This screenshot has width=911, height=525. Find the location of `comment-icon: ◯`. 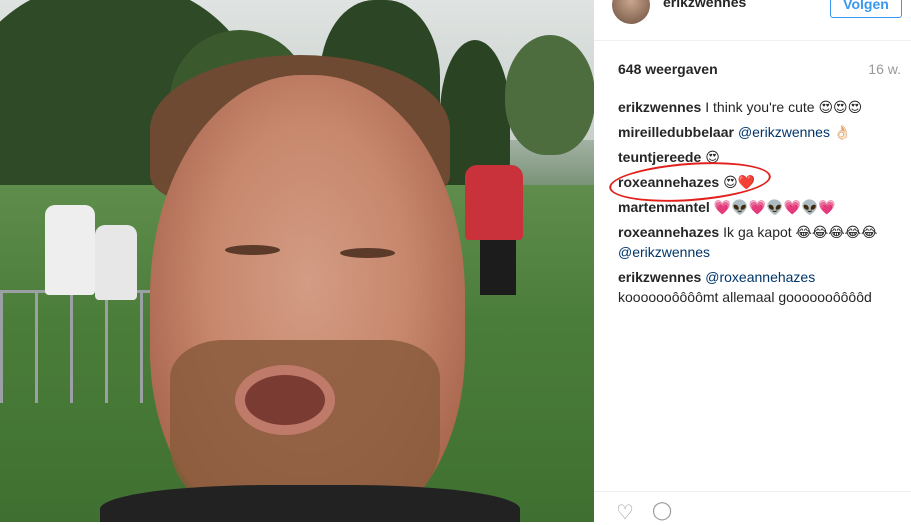

comment-icon: ◯ is located at coordinates (662, 510).